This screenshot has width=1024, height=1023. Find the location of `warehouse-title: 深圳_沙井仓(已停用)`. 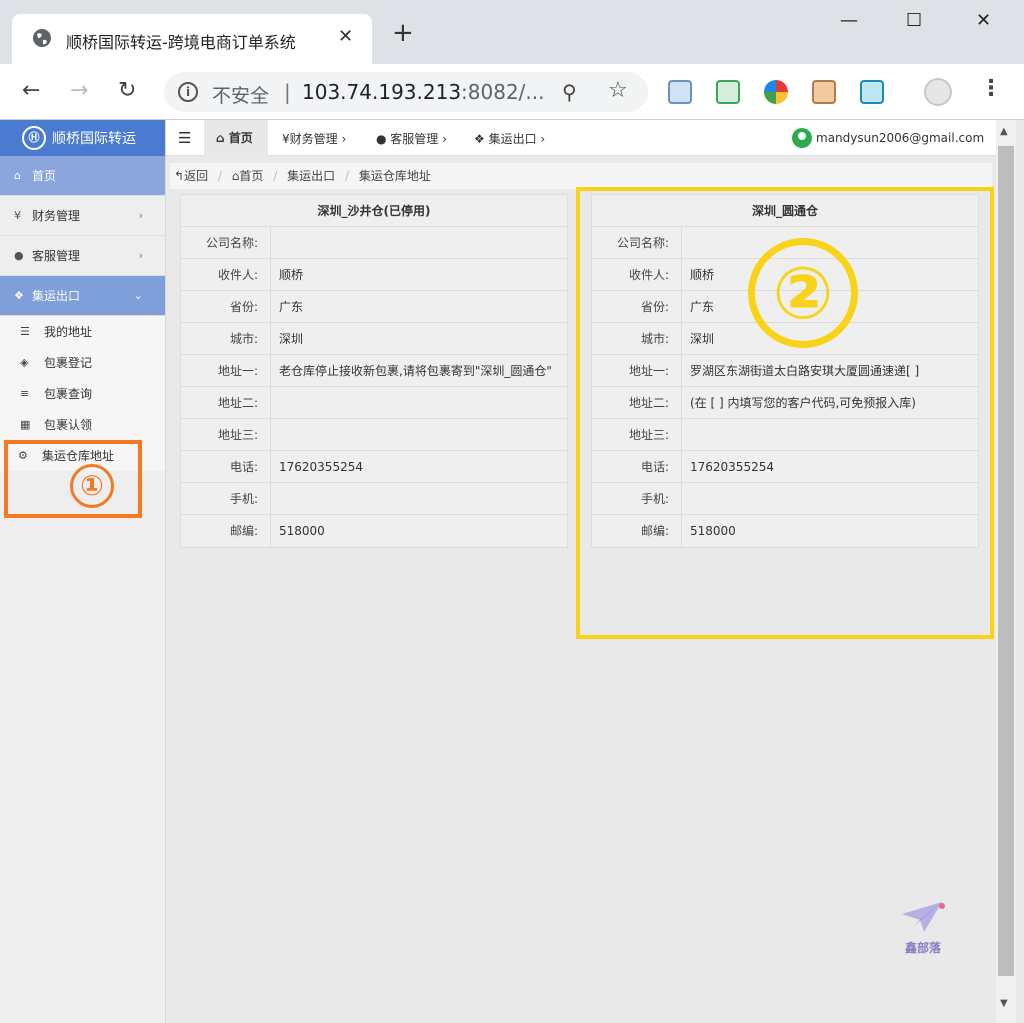

warehouse-title: 深圳_沙井仓(已停用) is located at coordinates (374, 211).